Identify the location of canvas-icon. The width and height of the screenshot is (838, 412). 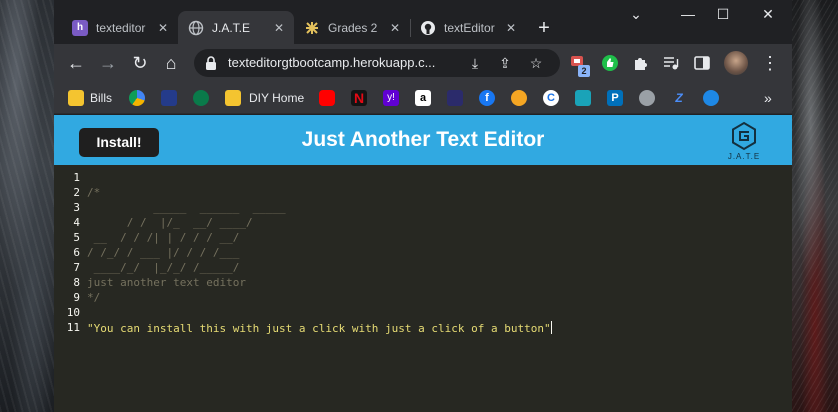
(312, 28).